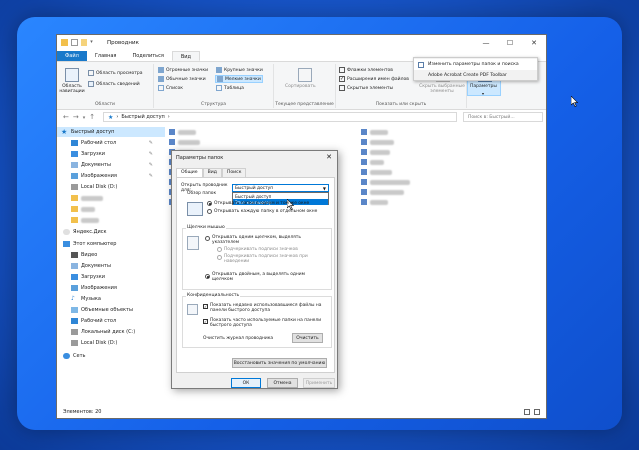  Describe the element at coordinates (111, 244) in the screenshot. I see `nav-item-this-pc: Этот компьютер` at that location.